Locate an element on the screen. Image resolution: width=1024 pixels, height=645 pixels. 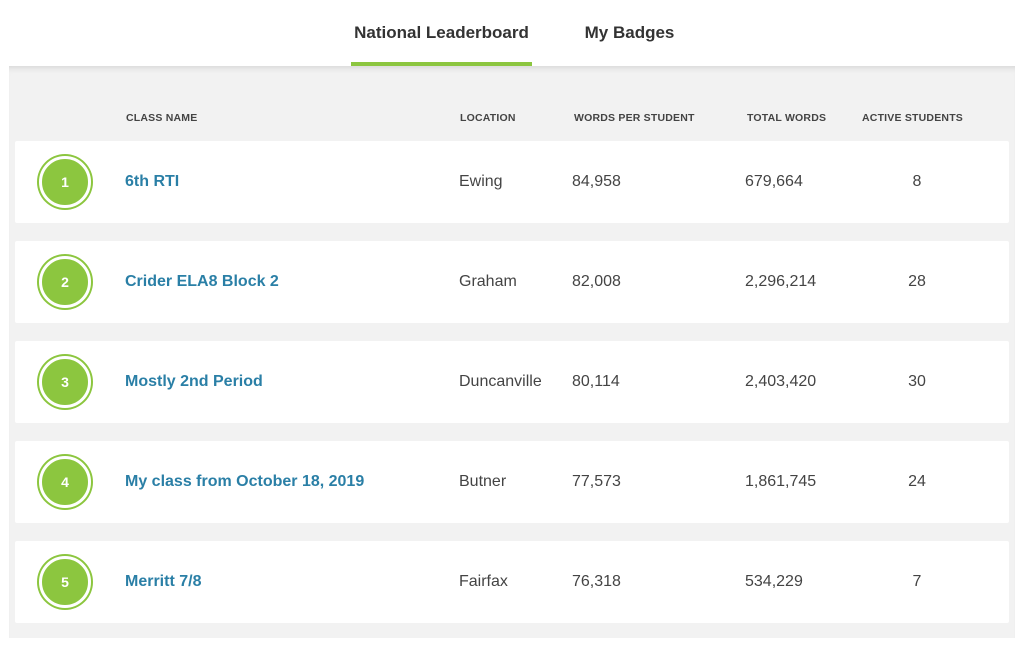
table-row: 1 6th RTI Ewing 84,958 679,664 8 is located at coordinates (512, 182).